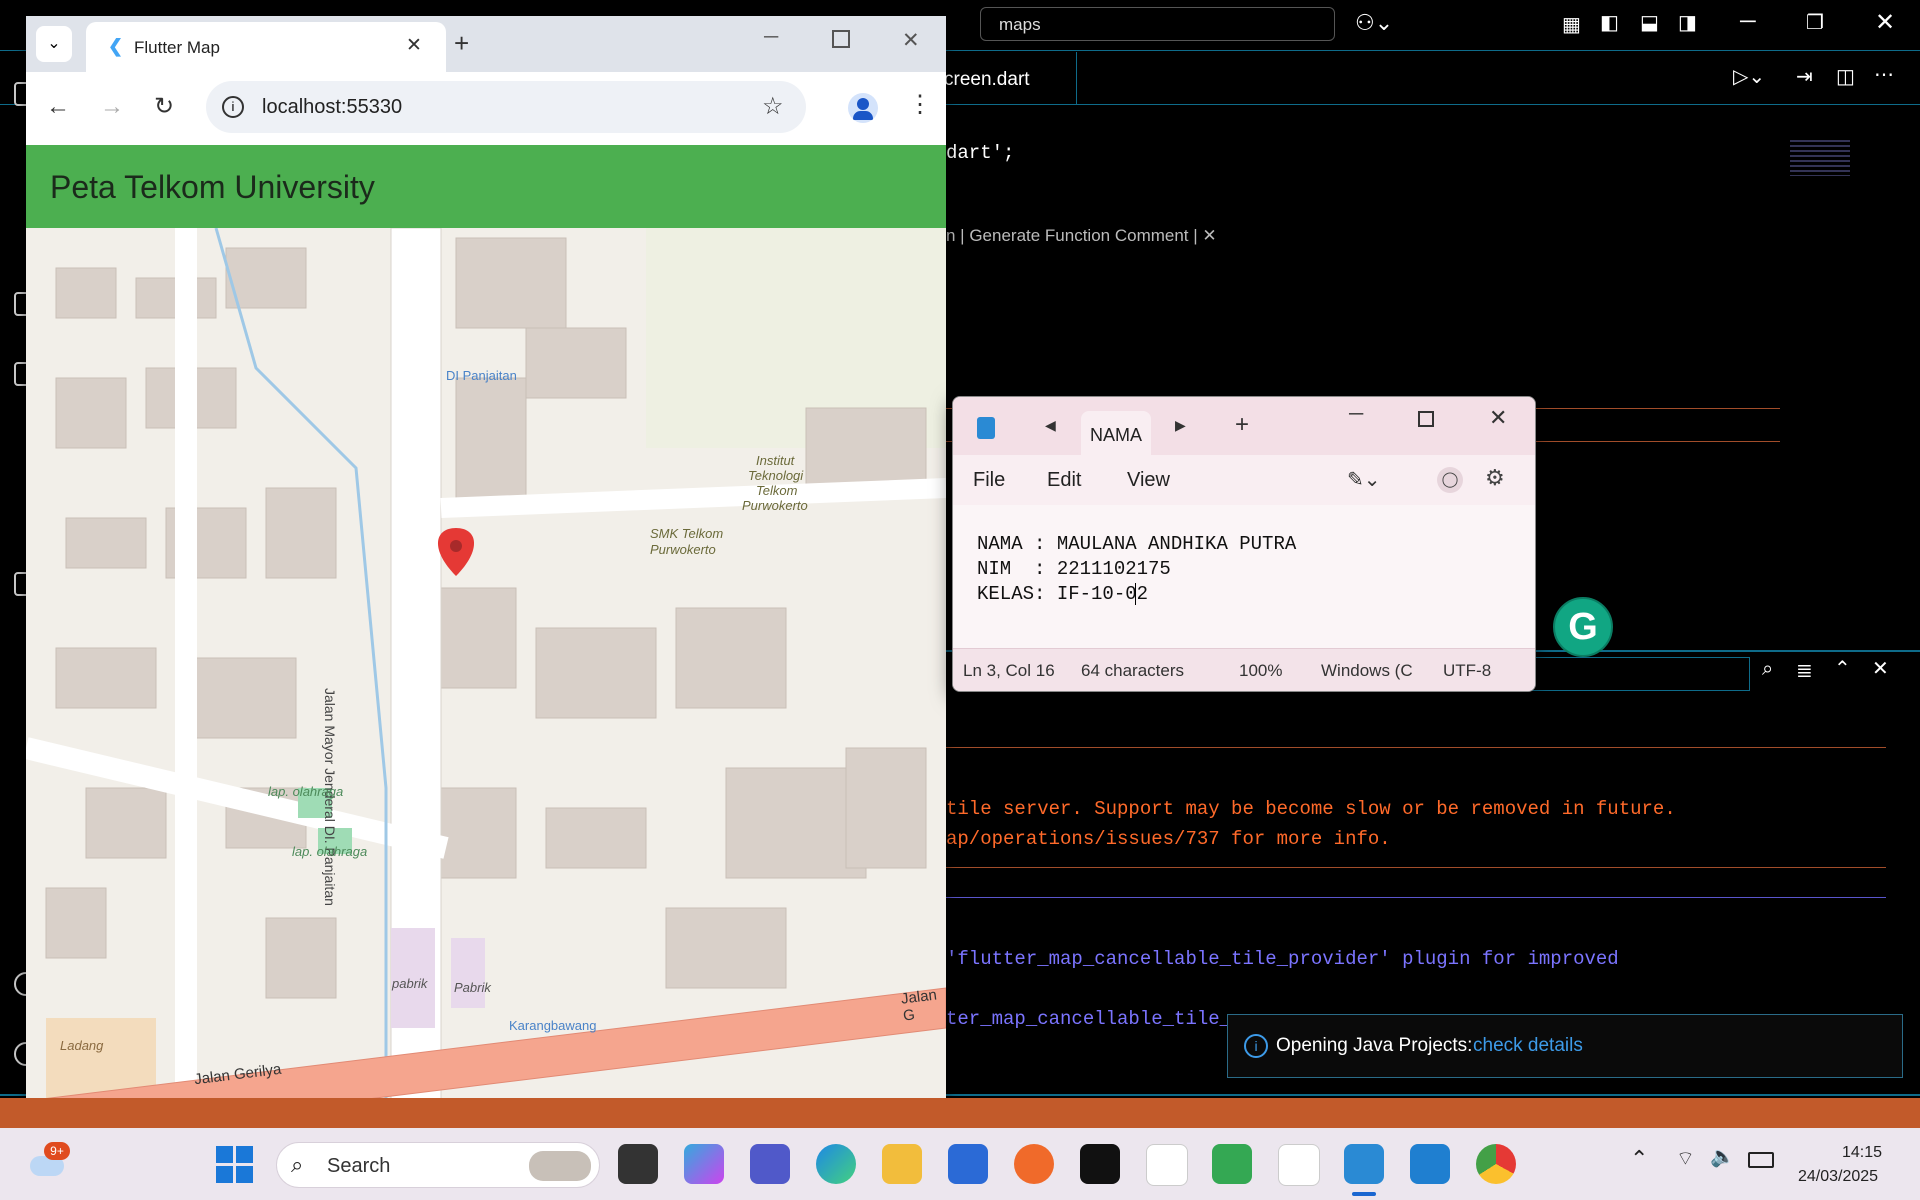 Image resolution: width=1920 pixels, height=1200 pixels. Describe the element at coordinates (1116, 433) in the screenshot. I see `notepad-tab: NAMA` at that location.